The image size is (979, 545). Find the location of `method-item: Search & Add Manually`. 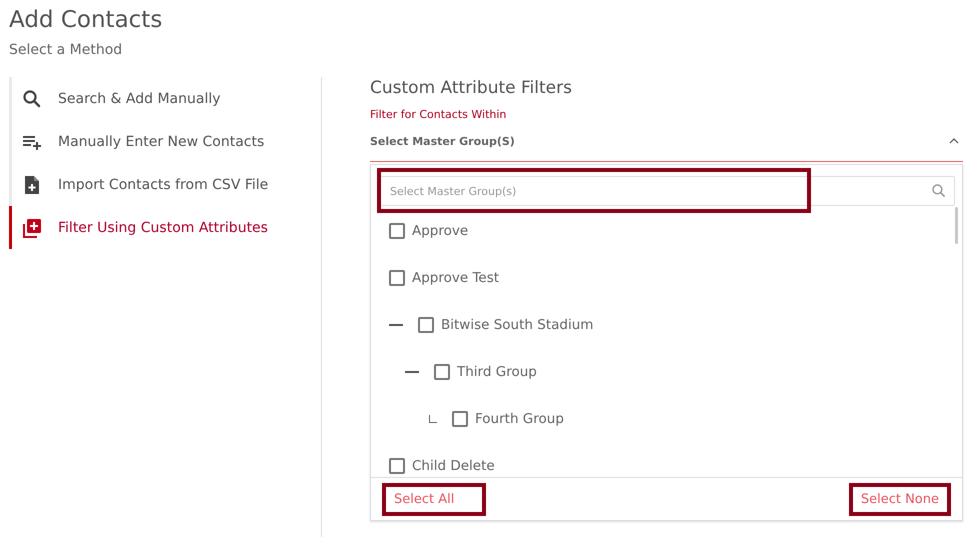

method-item: Search & Add Manually is located at coordinates (160, 98).